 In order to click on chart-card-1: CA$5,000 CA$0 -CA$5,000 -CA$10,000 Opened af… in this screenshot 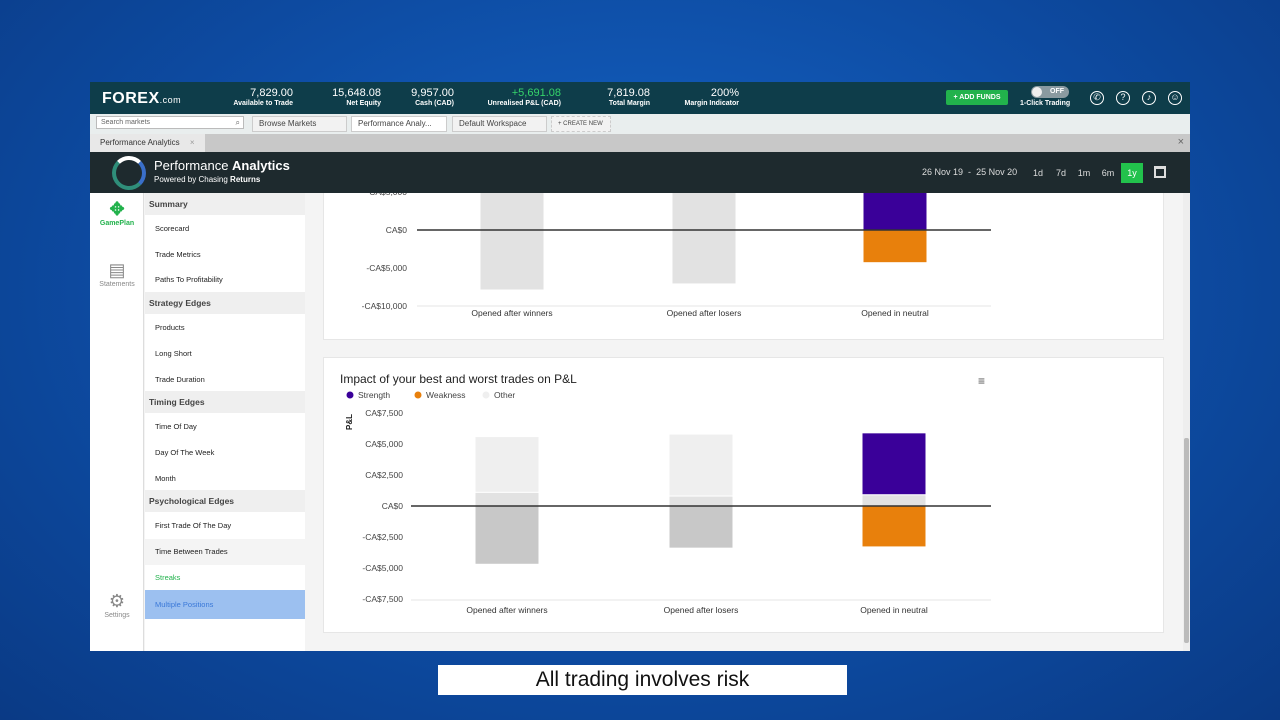, I will do `click(743, 266)`.